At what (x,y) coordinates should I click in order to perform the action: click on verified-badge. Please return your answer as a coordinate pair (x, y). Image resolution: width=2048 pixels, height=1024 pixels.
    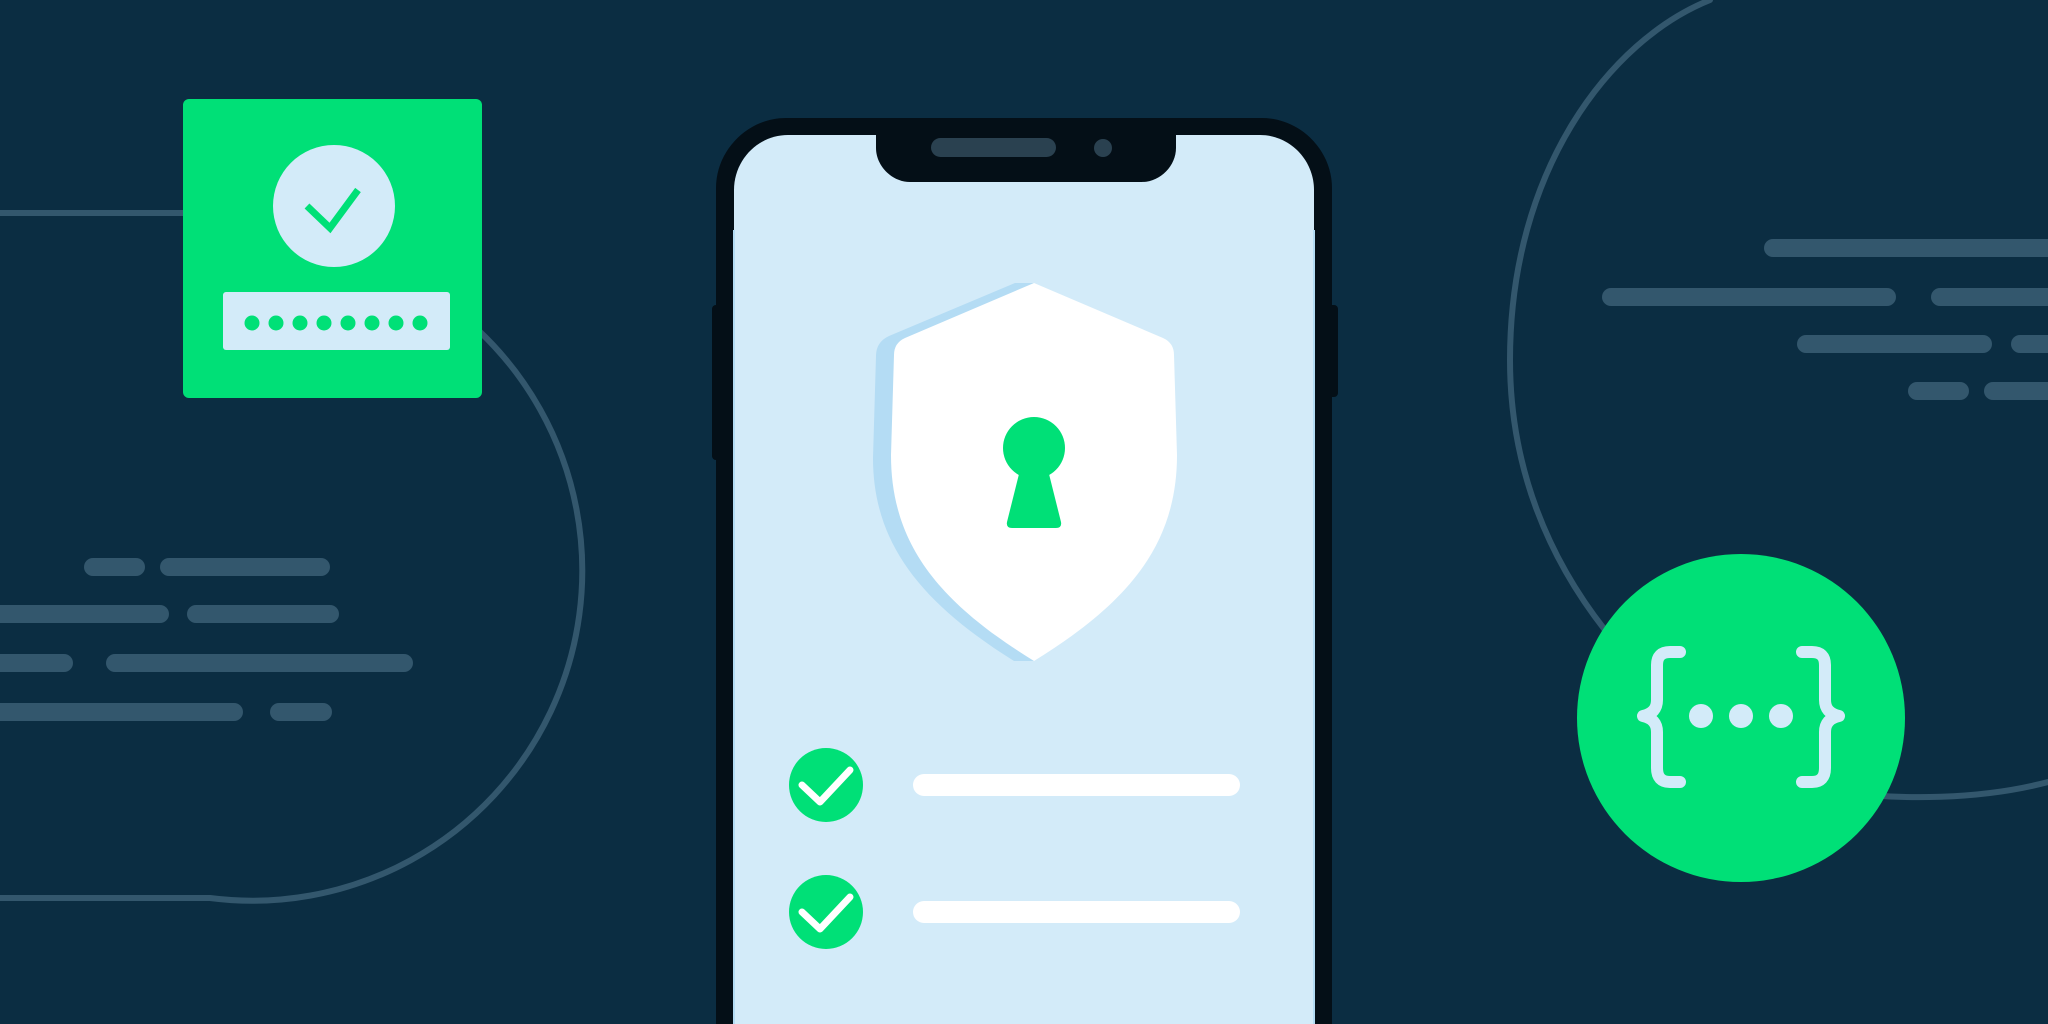
    Looking at the image, I should click on (334, 206).